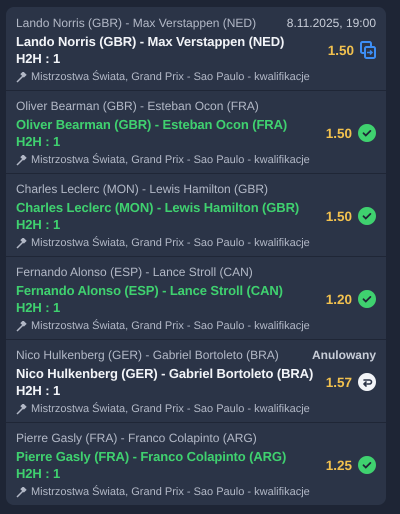 Image resolution: width=400 pixels, height=514 pixels. What do you see at coordinates (147, 355) in the screenshot?
I see `event-name: Nico Hulkenberg (GER) - Gabriel Bortoleto (BRA)` at bounding box center [147, 355].